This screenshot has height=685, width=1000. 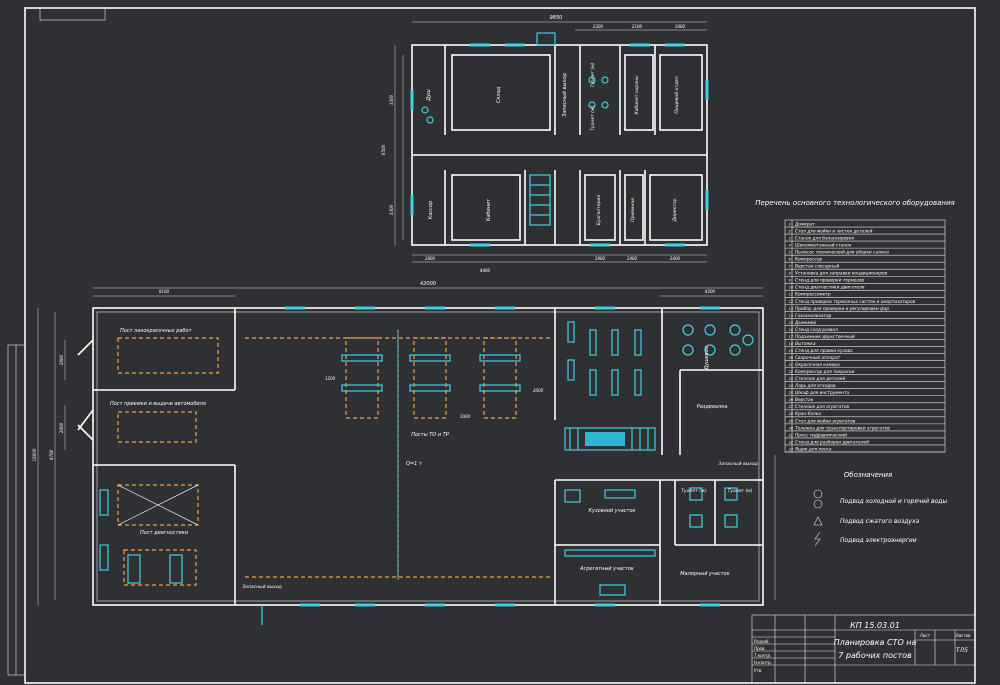 I want to click on room-label-security-office: Кабинет охраны, so click(x=637, y=94).